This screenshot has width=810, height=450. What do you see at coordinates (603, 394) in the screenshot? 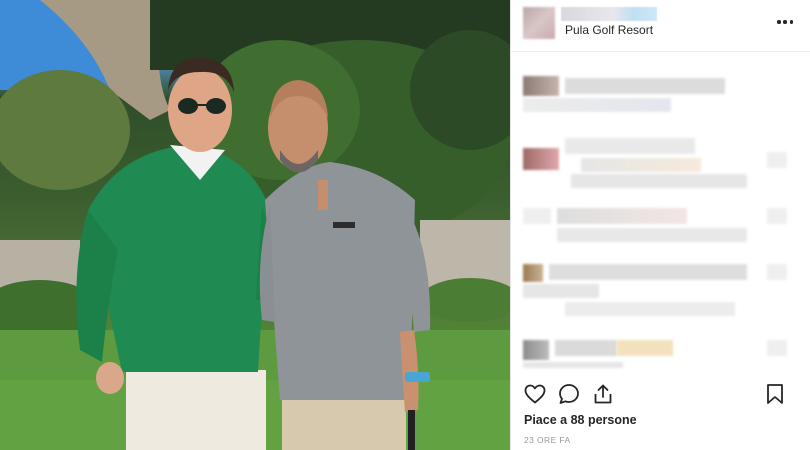
I see `share-icon` at bounding box center [603, 394].